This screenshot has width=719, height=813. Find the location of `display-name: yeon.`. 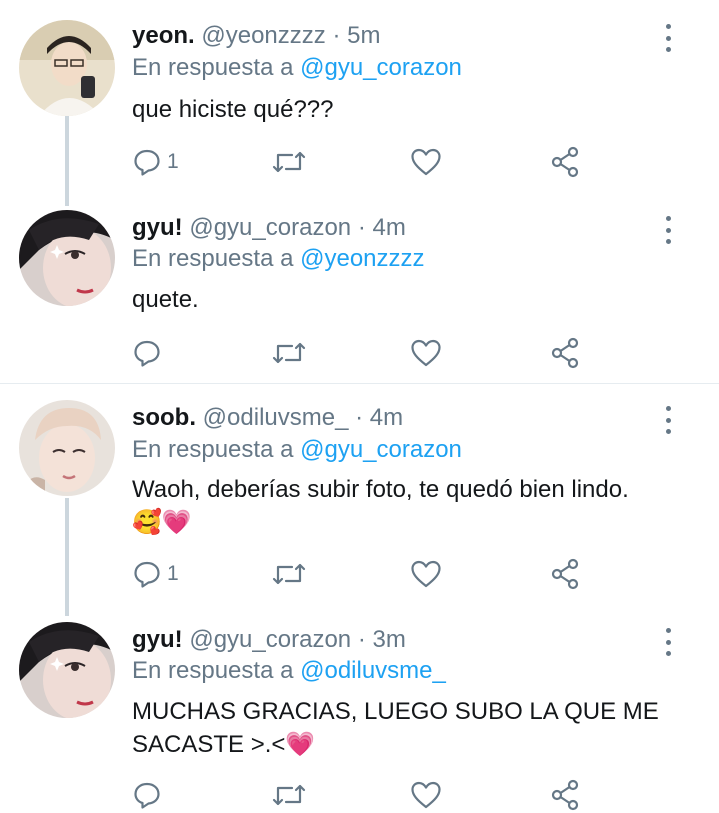

display-name: yeon. is located at coordinates (163, 35).